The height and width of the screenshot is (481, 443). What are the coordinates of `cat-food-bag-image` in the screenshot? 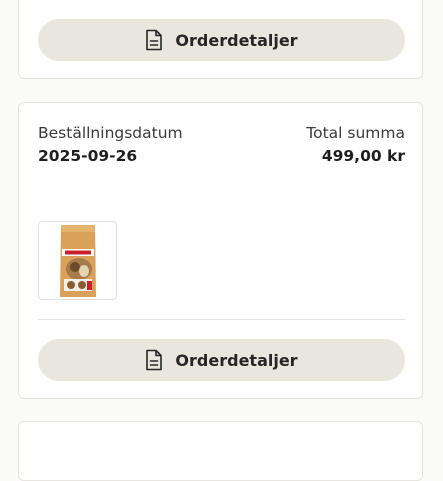 It's located at (77, 260).